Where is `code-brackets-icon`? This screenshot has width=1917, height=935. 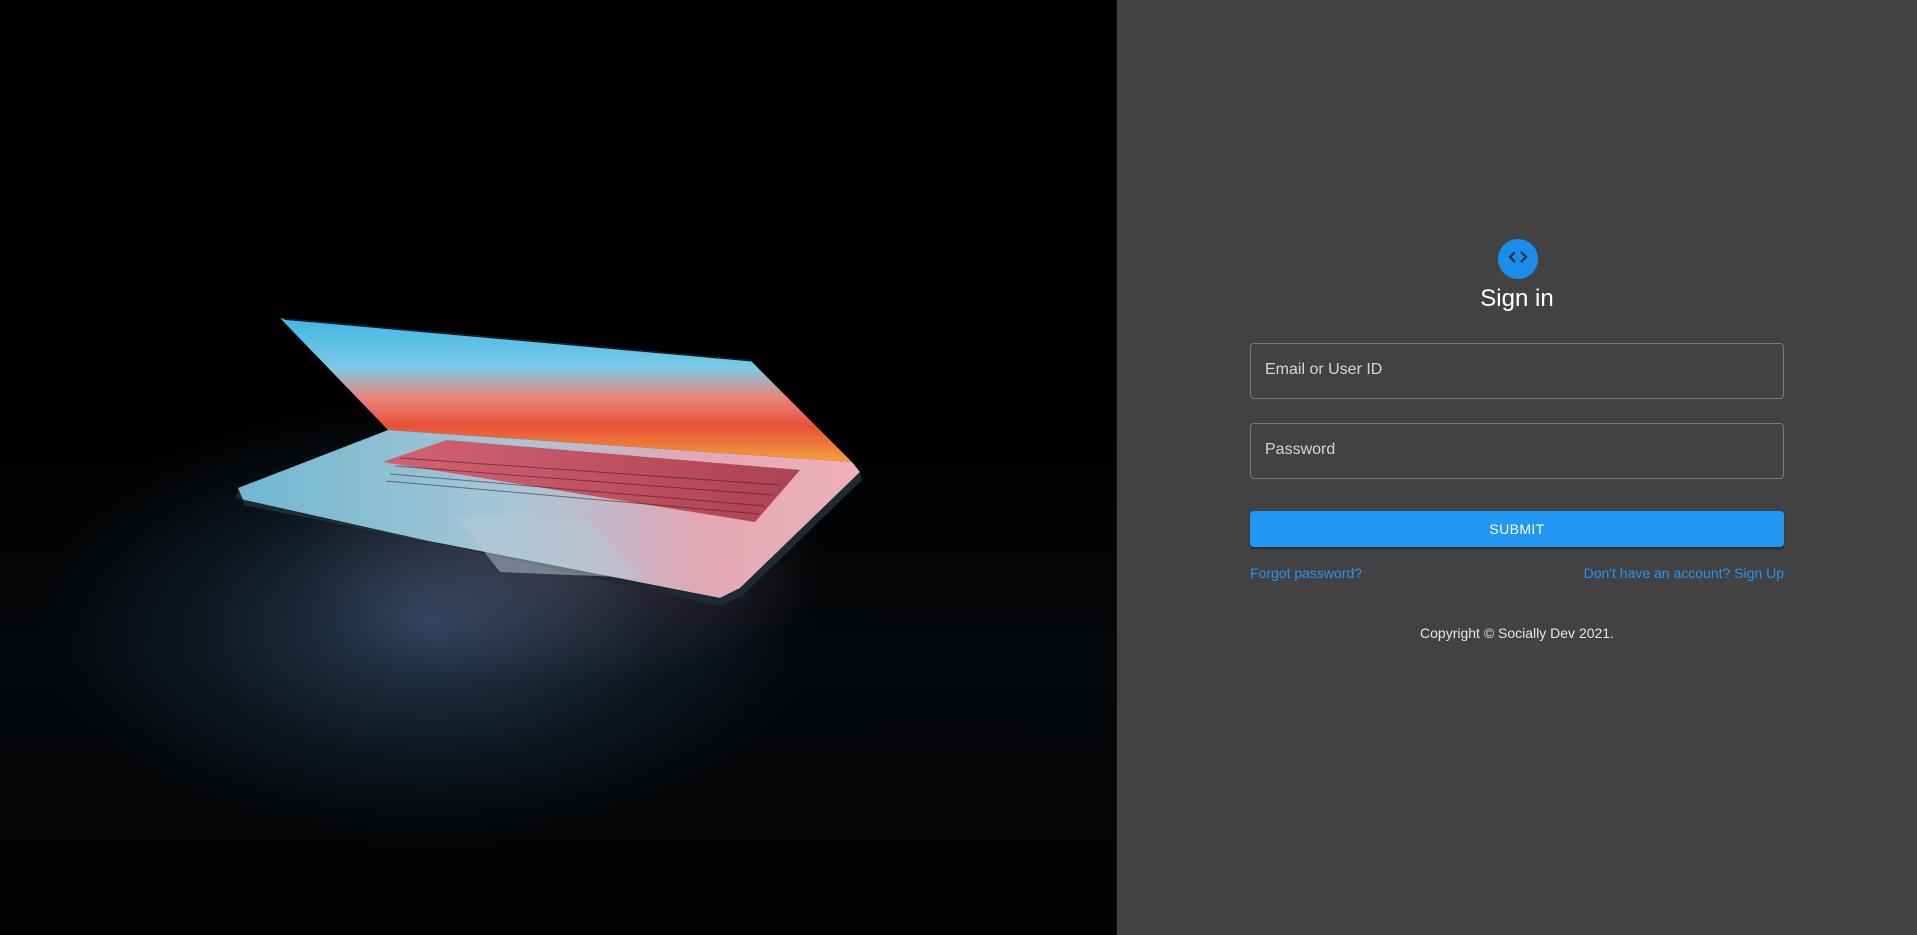
code-brackets-icon is located at coordinates (1518, 259).